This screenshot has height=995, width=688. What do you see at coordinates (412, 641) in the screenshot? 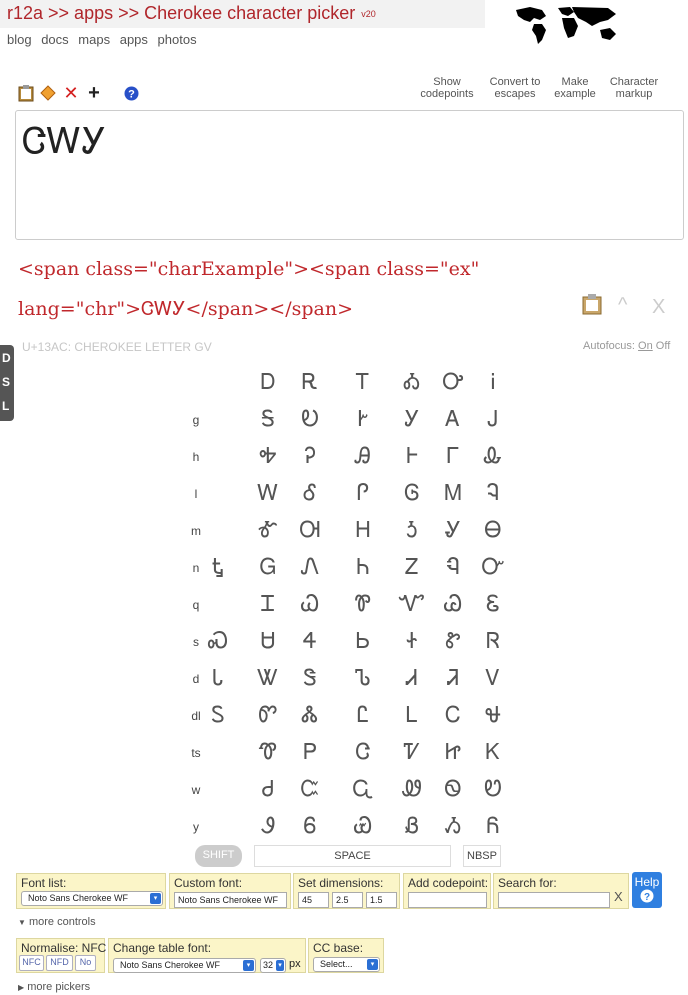
I see `char-key: Ꮠ` at bounding box center [412, 641].